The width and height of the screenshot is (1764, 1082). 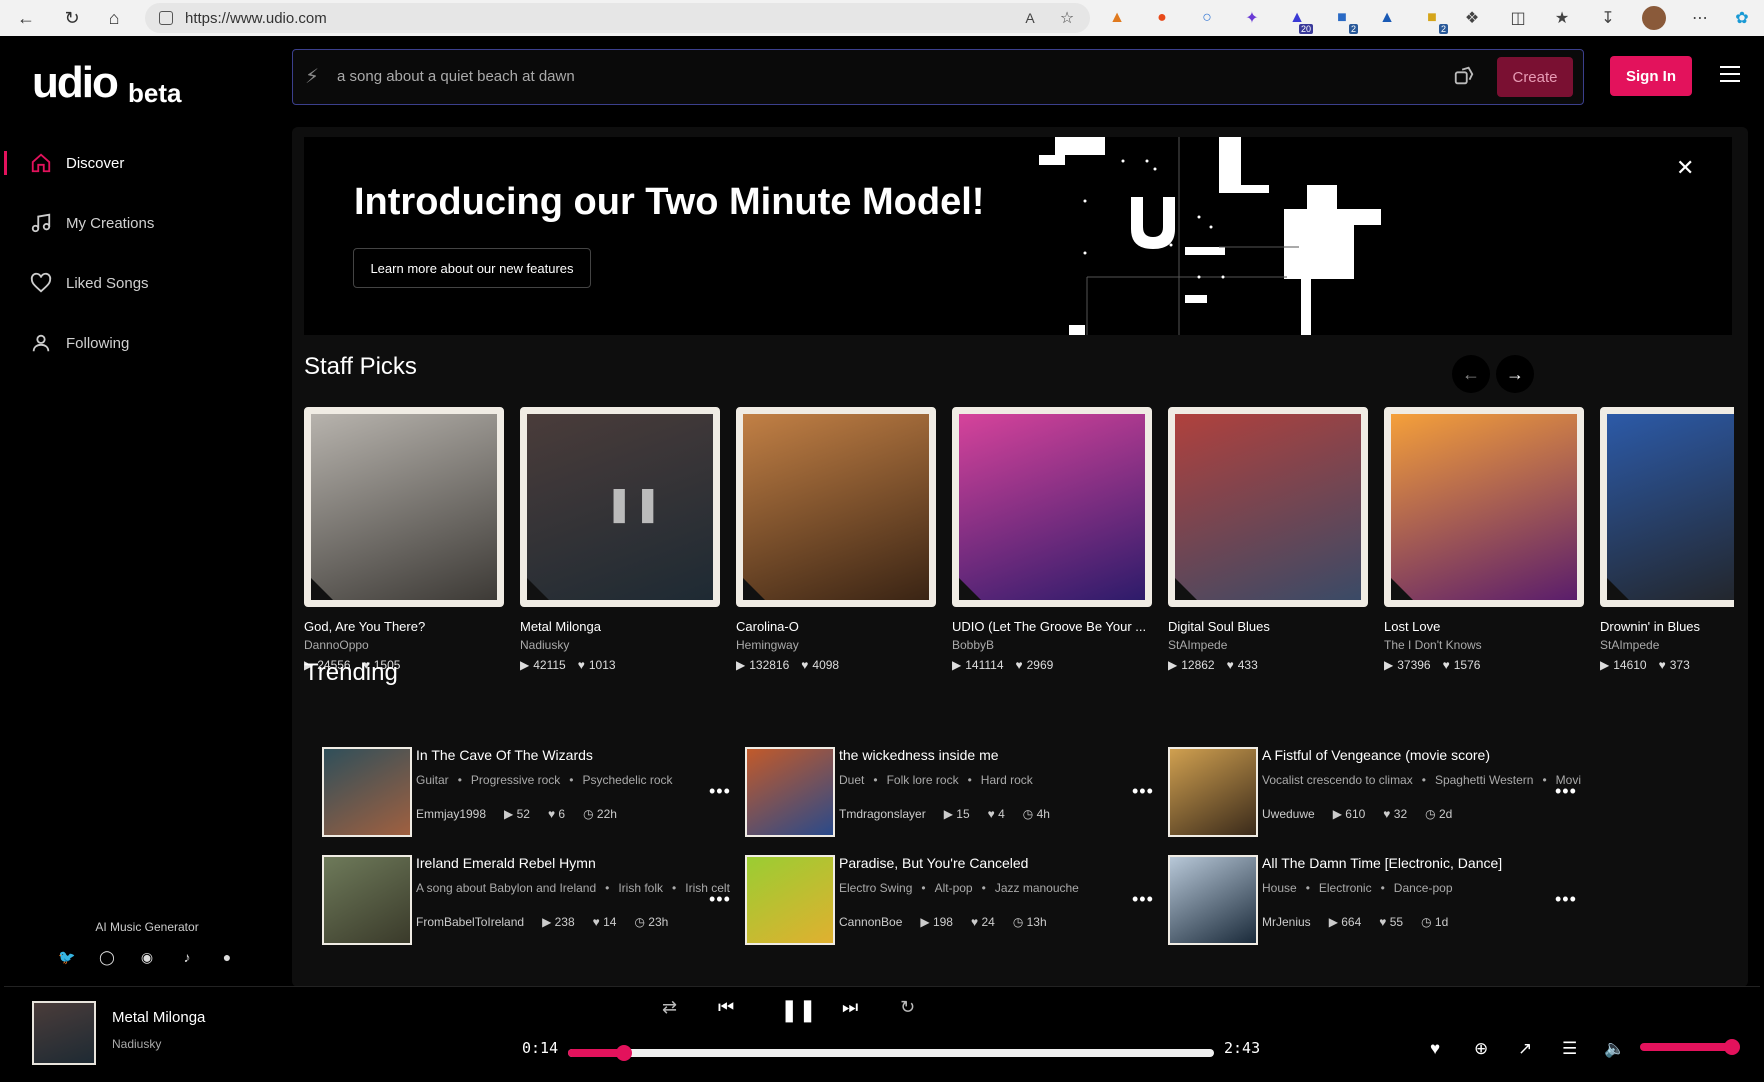 What do you see at coordinates (1562, 18) in the screenshot?
I see `favorites-icon: ★` at bounding box center [1562, 18].